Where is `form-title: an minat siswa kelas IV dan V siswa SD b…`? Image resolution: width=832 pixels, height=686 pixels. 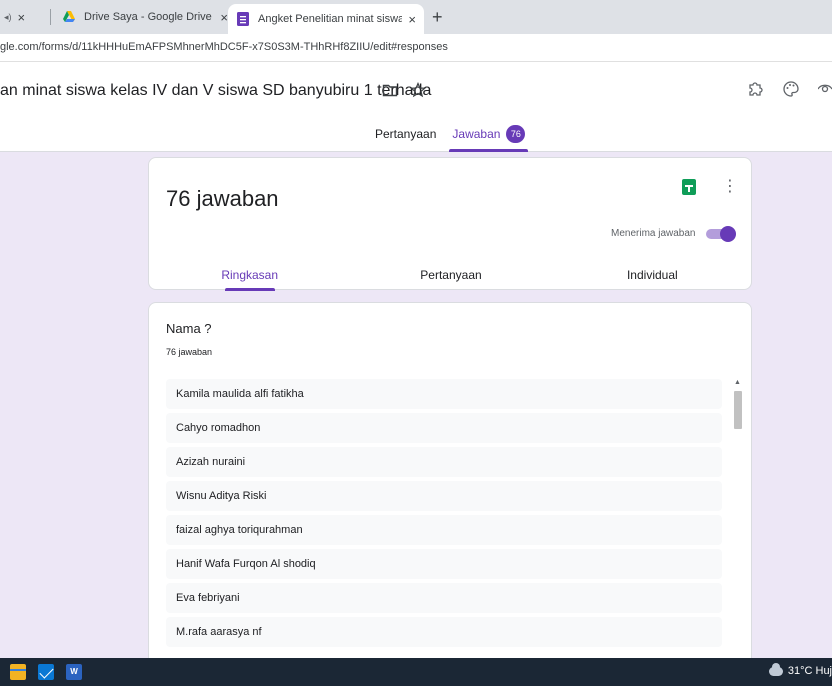
form-title: an minat siswa kelas IV dan V siswa SD b… is located at coordinates (215, 91).